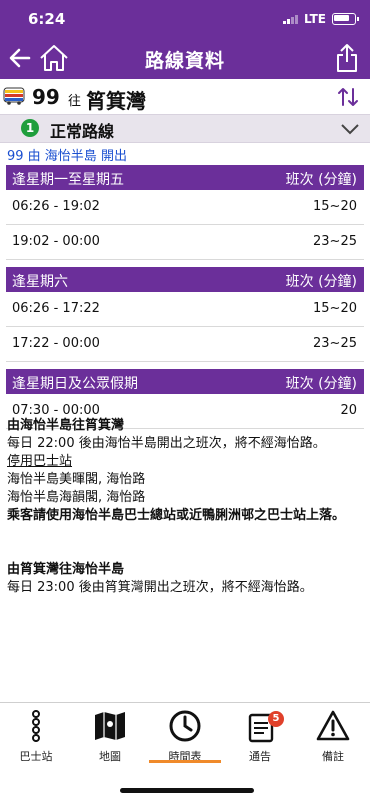 The height and width of the screenshot is (801, 370). What do you see at coordinates (290, 19) in the screenshot?
I see `signal-icon` at bounding box center [290, 19].